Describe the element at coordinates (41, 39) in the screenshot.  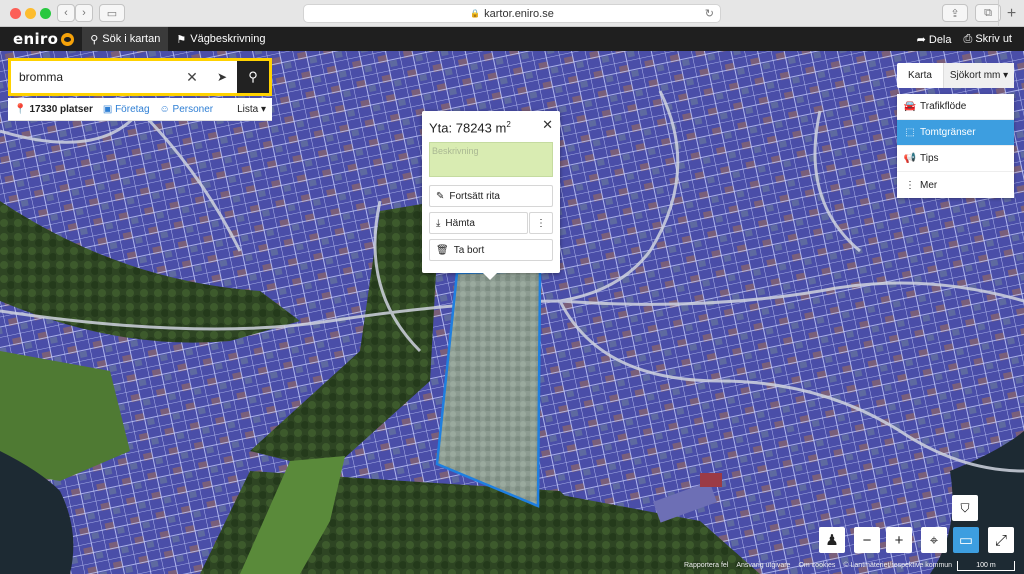
I see `eniro-logo: eniro` at that location.